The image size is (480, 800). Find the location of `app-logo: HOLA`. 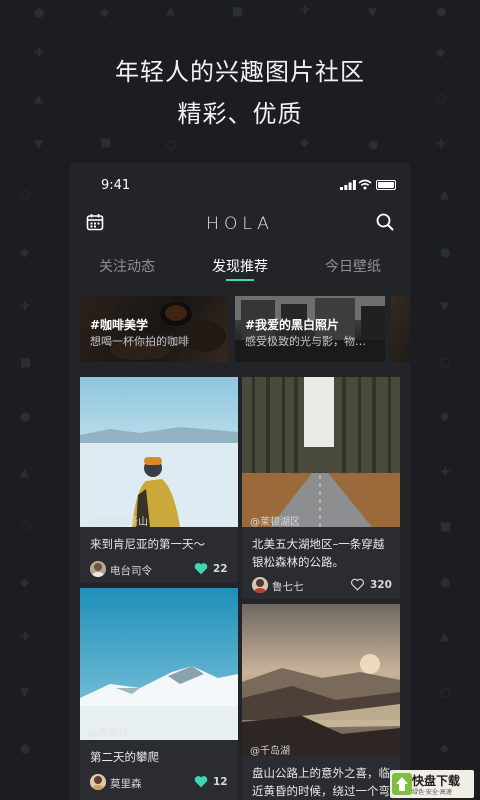

app-logo: HOLA is located at coordinates (240, 224).